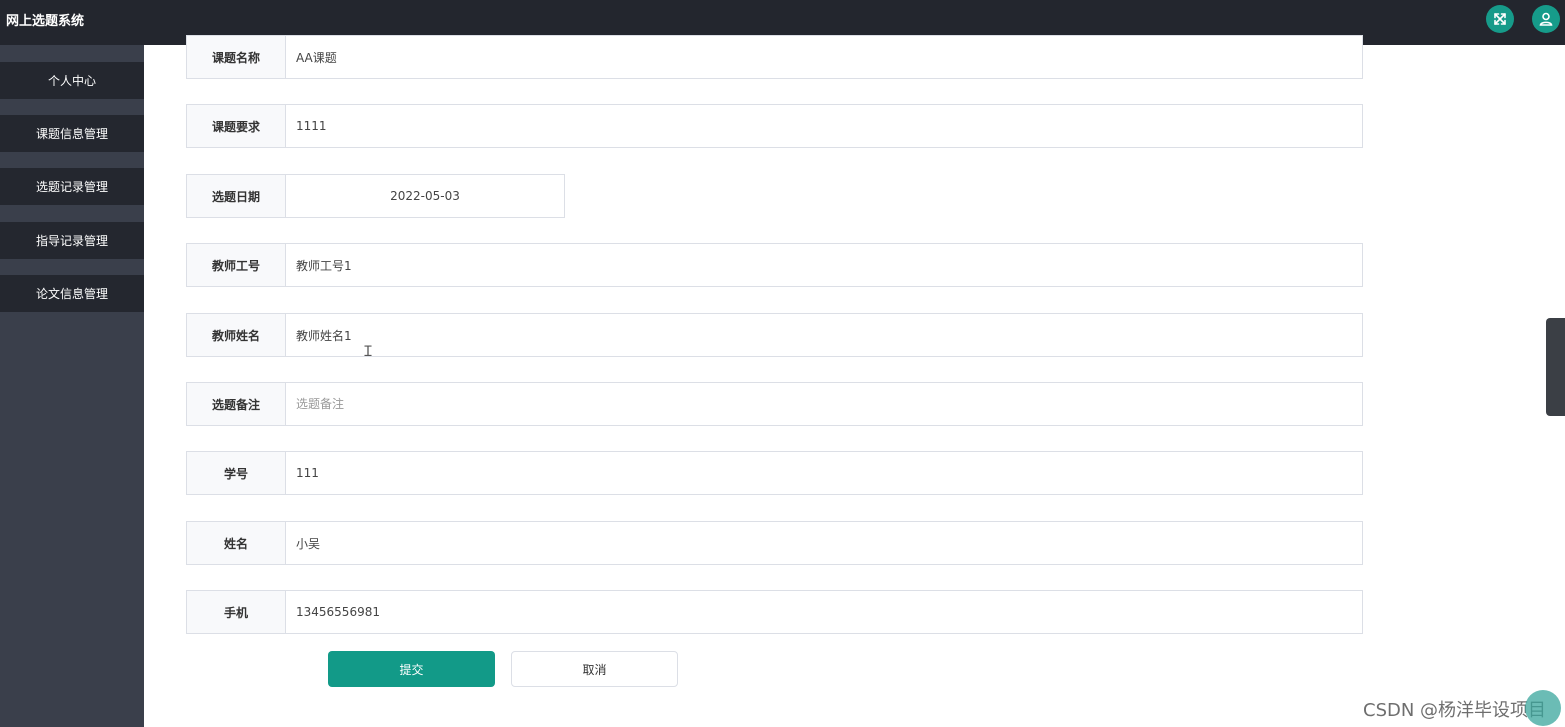 The image size is (1565, 727). I want to click on fullscreen-button, so click(1500, 19).